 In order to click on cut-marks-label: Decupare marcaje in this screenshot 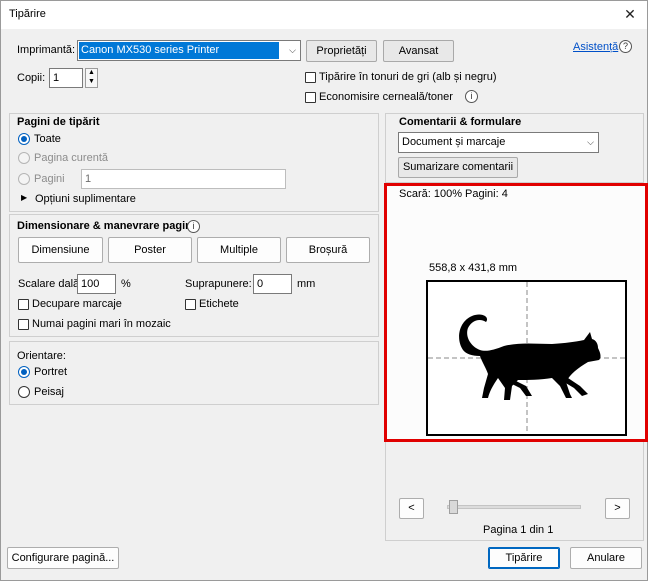, I will do `click(77, 304)`.